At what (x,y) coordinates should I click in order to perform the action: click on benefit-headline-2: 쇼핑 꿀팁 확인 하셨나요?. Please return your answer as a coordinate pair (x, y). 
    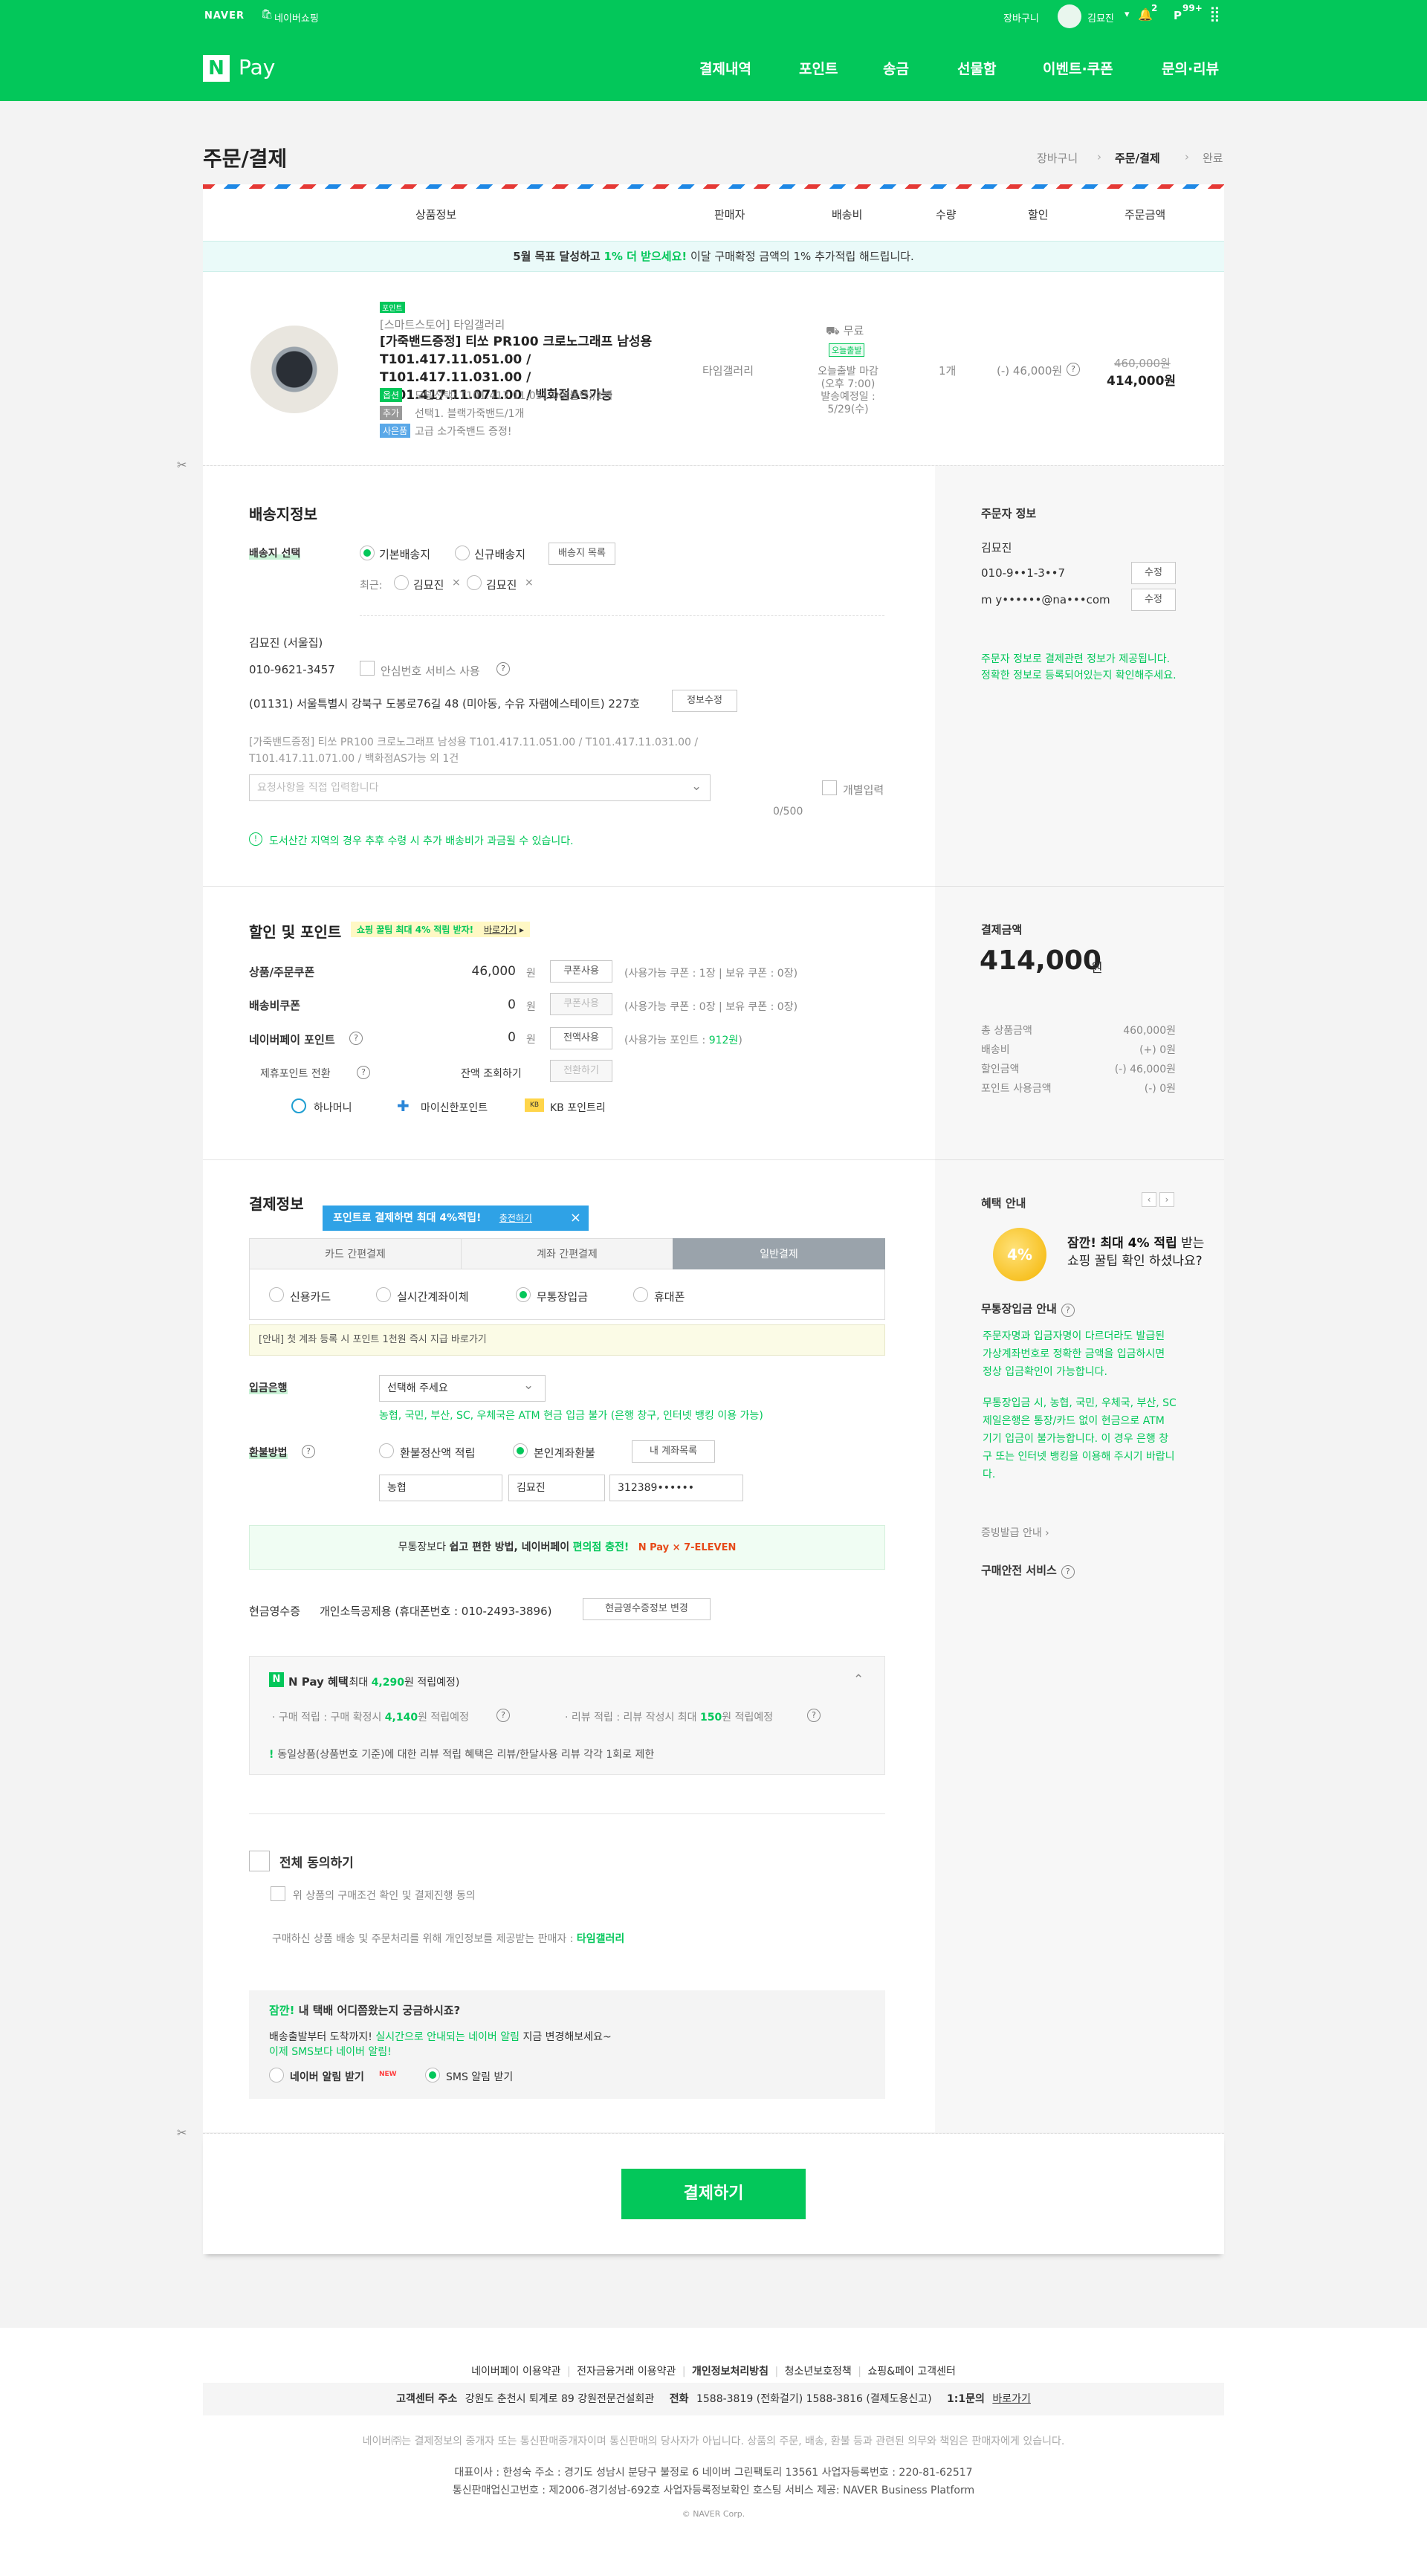
    Looking at the image, I should click on (1135, 1260).